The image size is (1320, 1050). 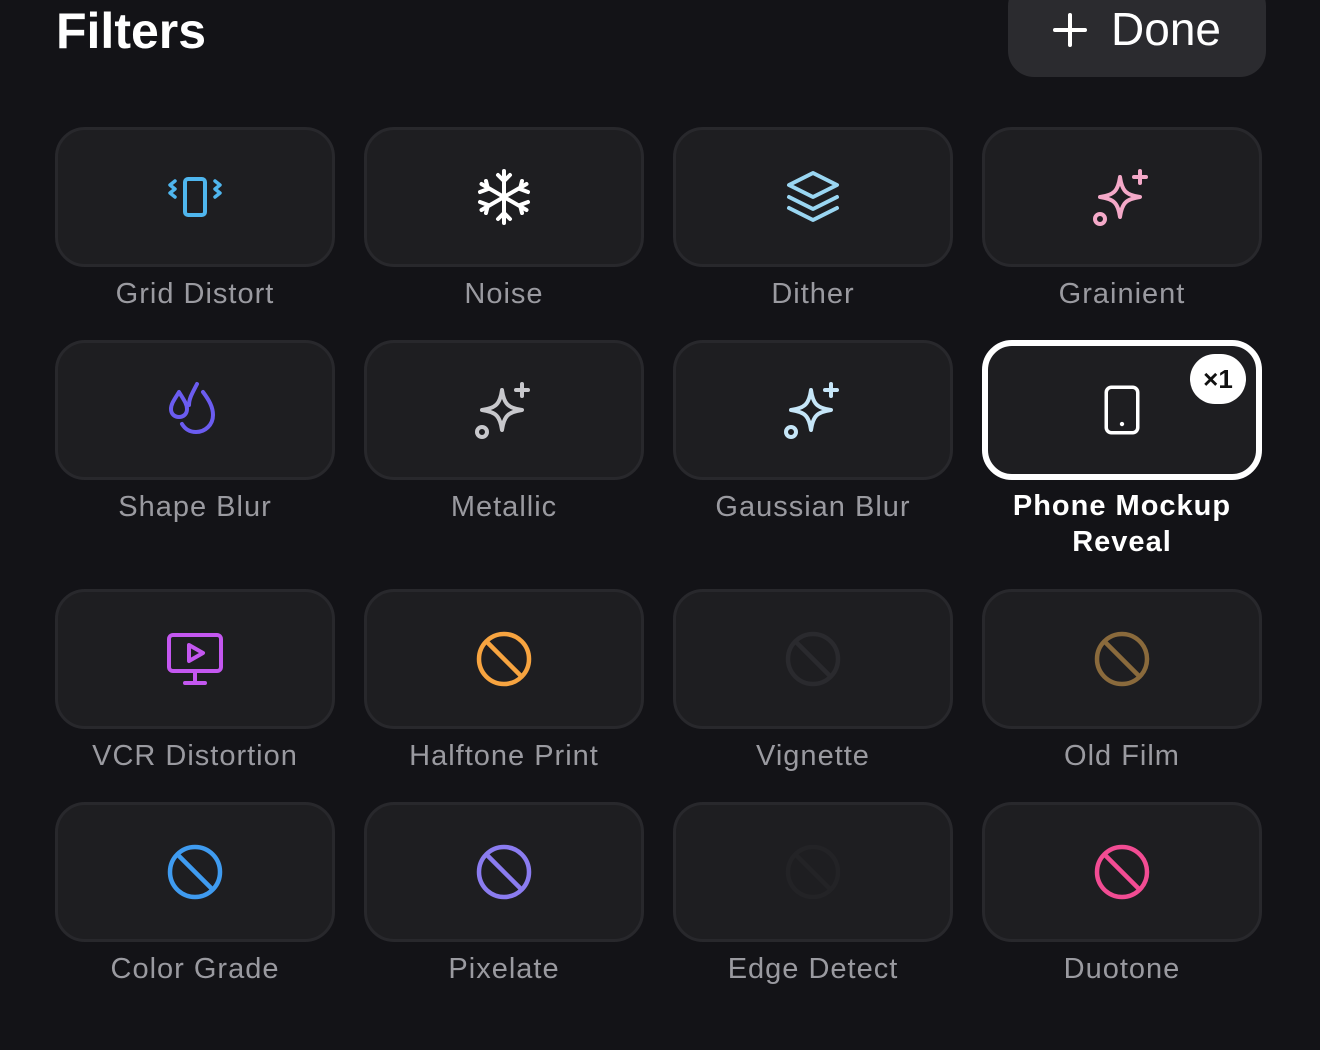 I want to click on filter-tile-phone-mockup-reveal: ×1, so click(x=1122, y=410).